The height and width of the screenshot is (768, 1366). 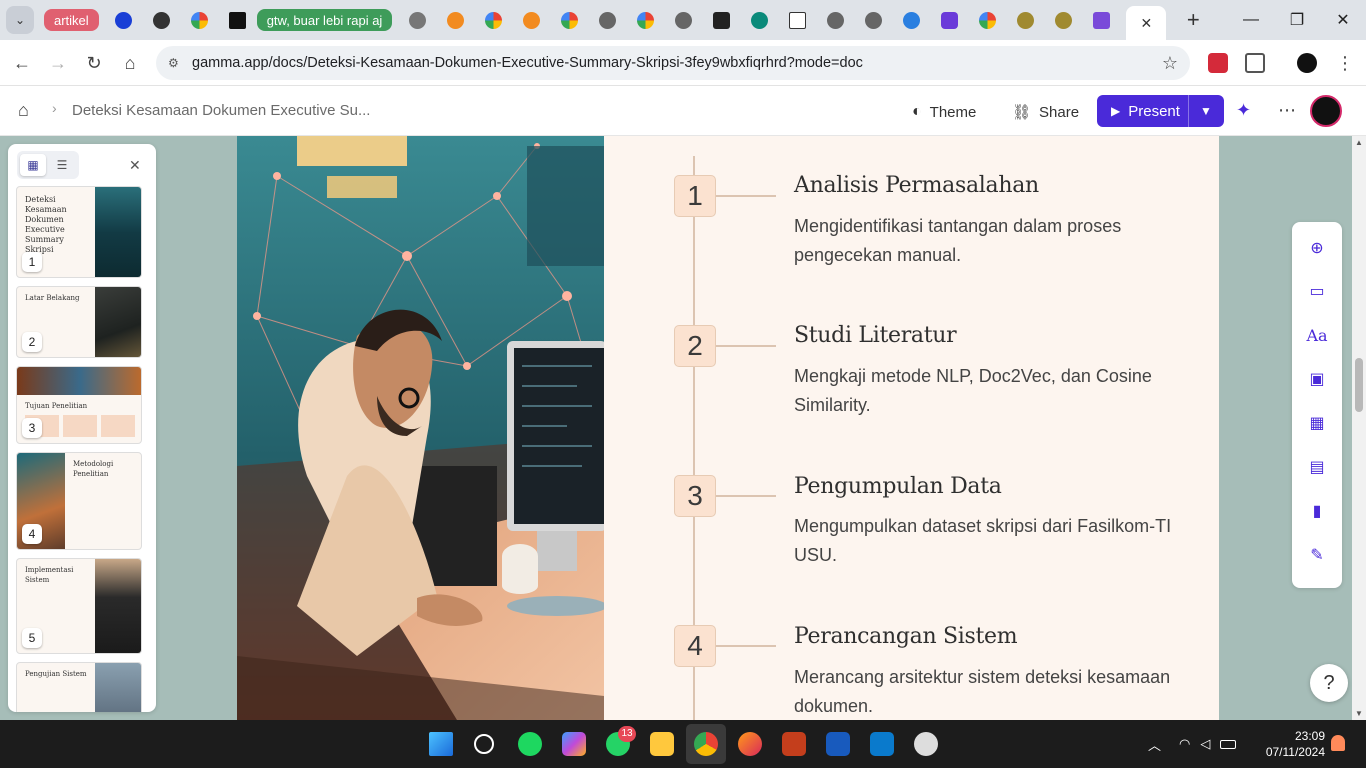 I want to click on search-icon, so click(x=484, y=744).